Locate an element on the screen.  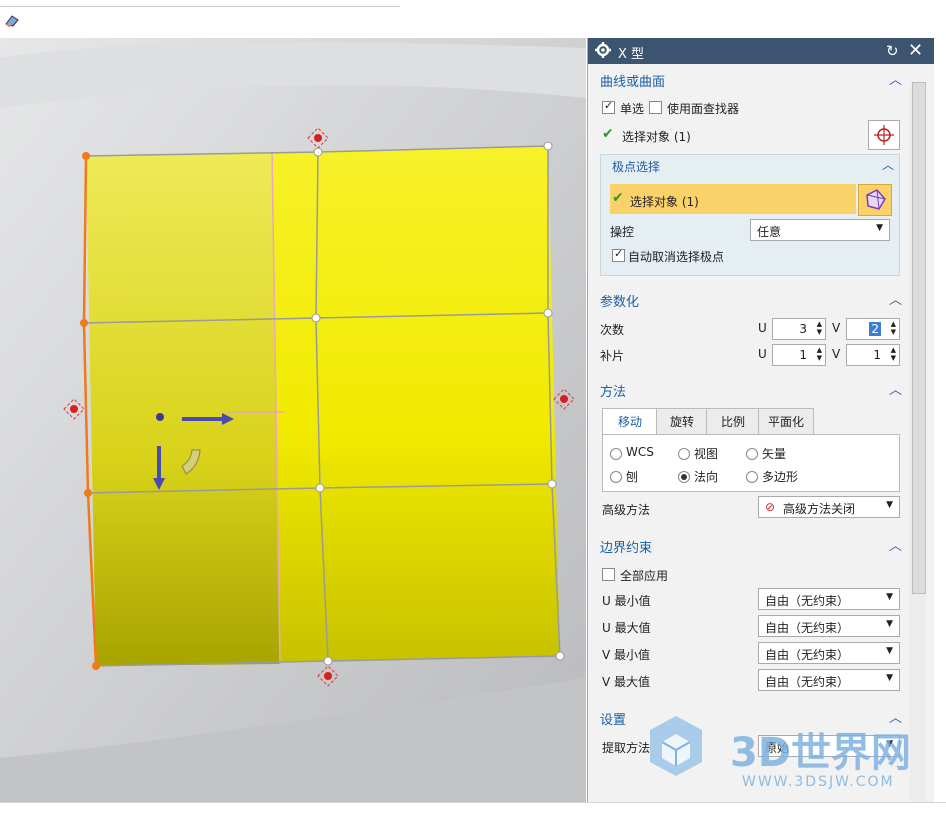
curve-section-title: 曲线或曲面 is located at coordinates (633, 82).